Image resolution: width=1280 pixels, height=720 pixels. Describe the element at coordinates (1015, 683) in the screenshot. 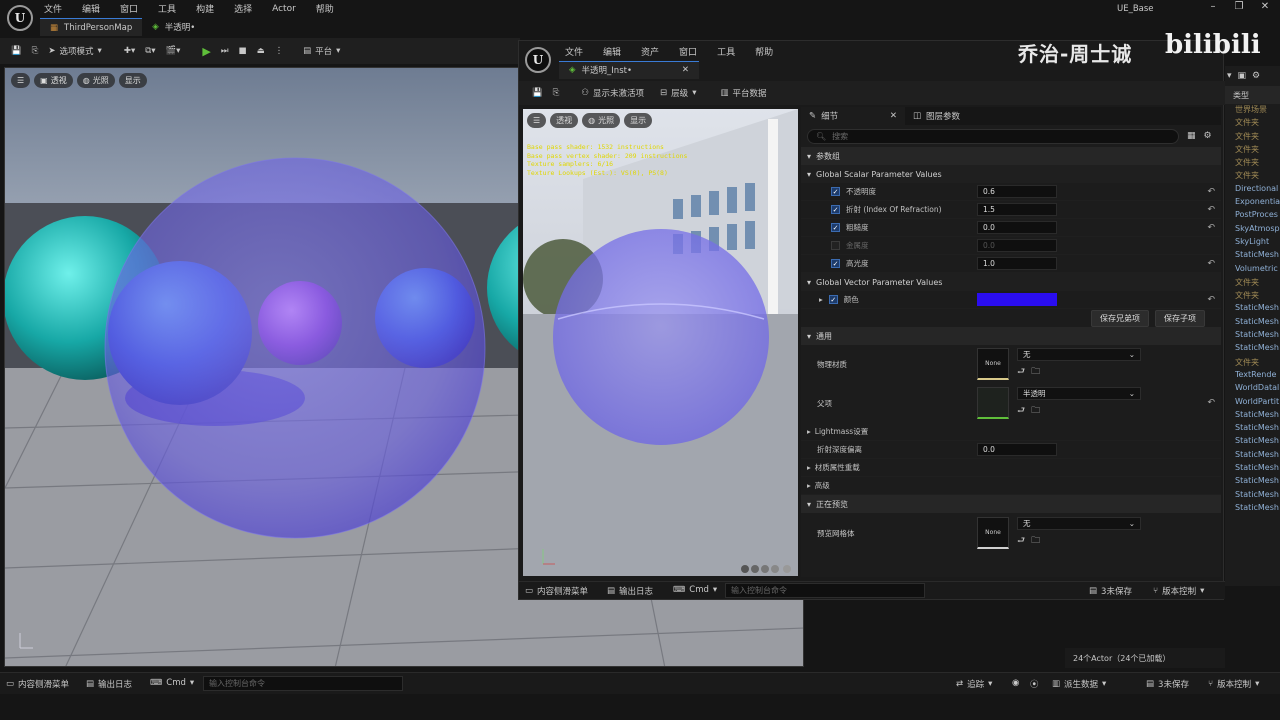

I see `record-icon: ◉` at that location.